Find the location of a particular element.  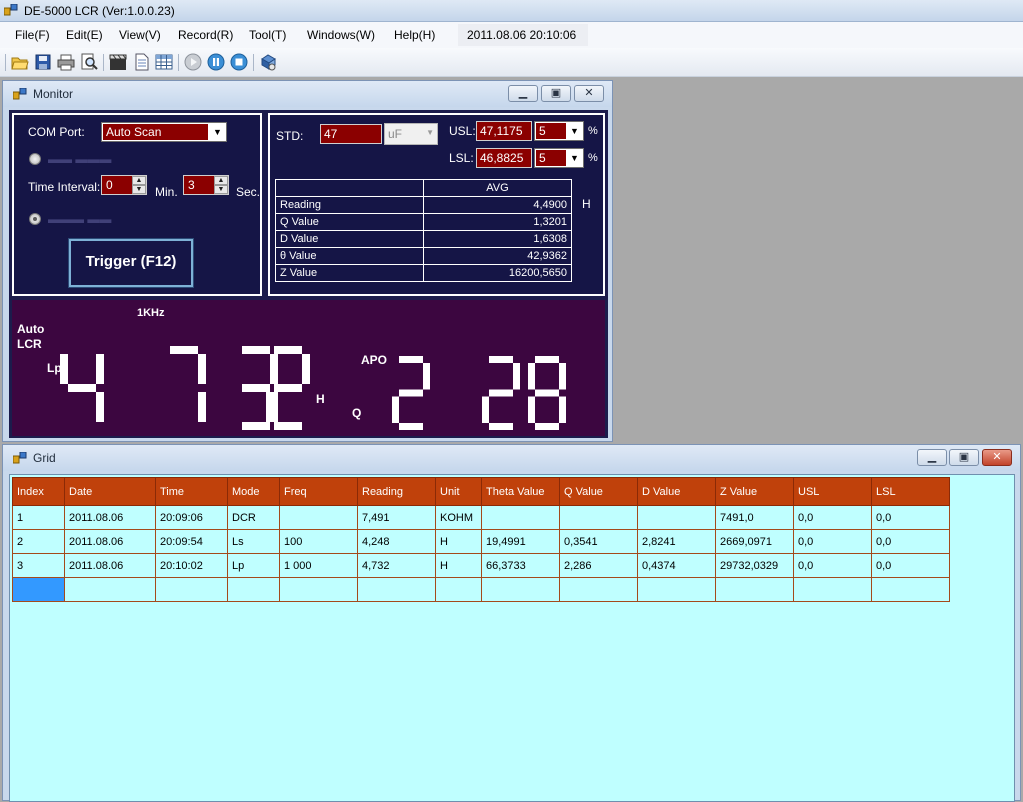

table-cell: 19,4991 is located at coordinates (520, 541).